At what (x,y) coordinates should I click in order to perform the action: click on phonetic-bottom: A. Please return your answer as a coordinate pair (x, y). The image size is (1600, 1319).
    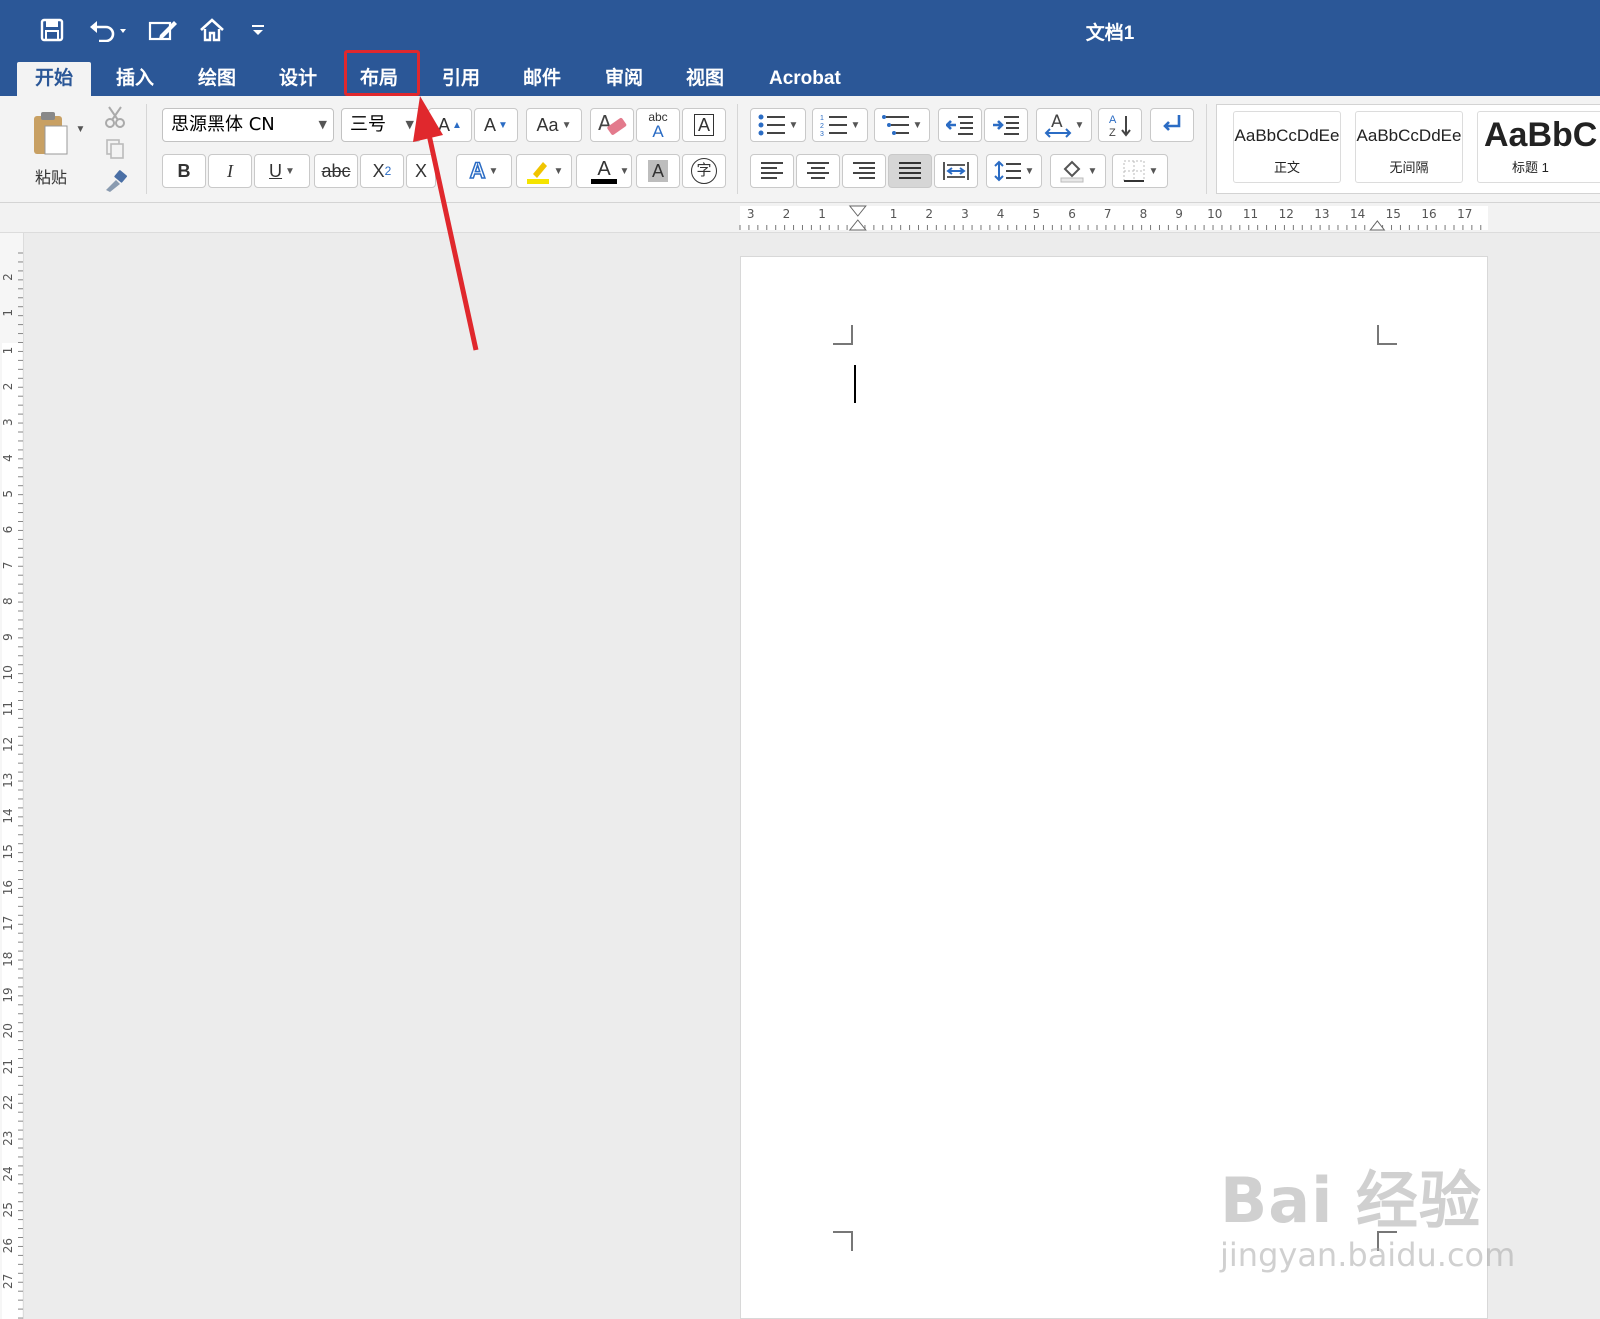
    Looking at the image, I should click on (658, 131).